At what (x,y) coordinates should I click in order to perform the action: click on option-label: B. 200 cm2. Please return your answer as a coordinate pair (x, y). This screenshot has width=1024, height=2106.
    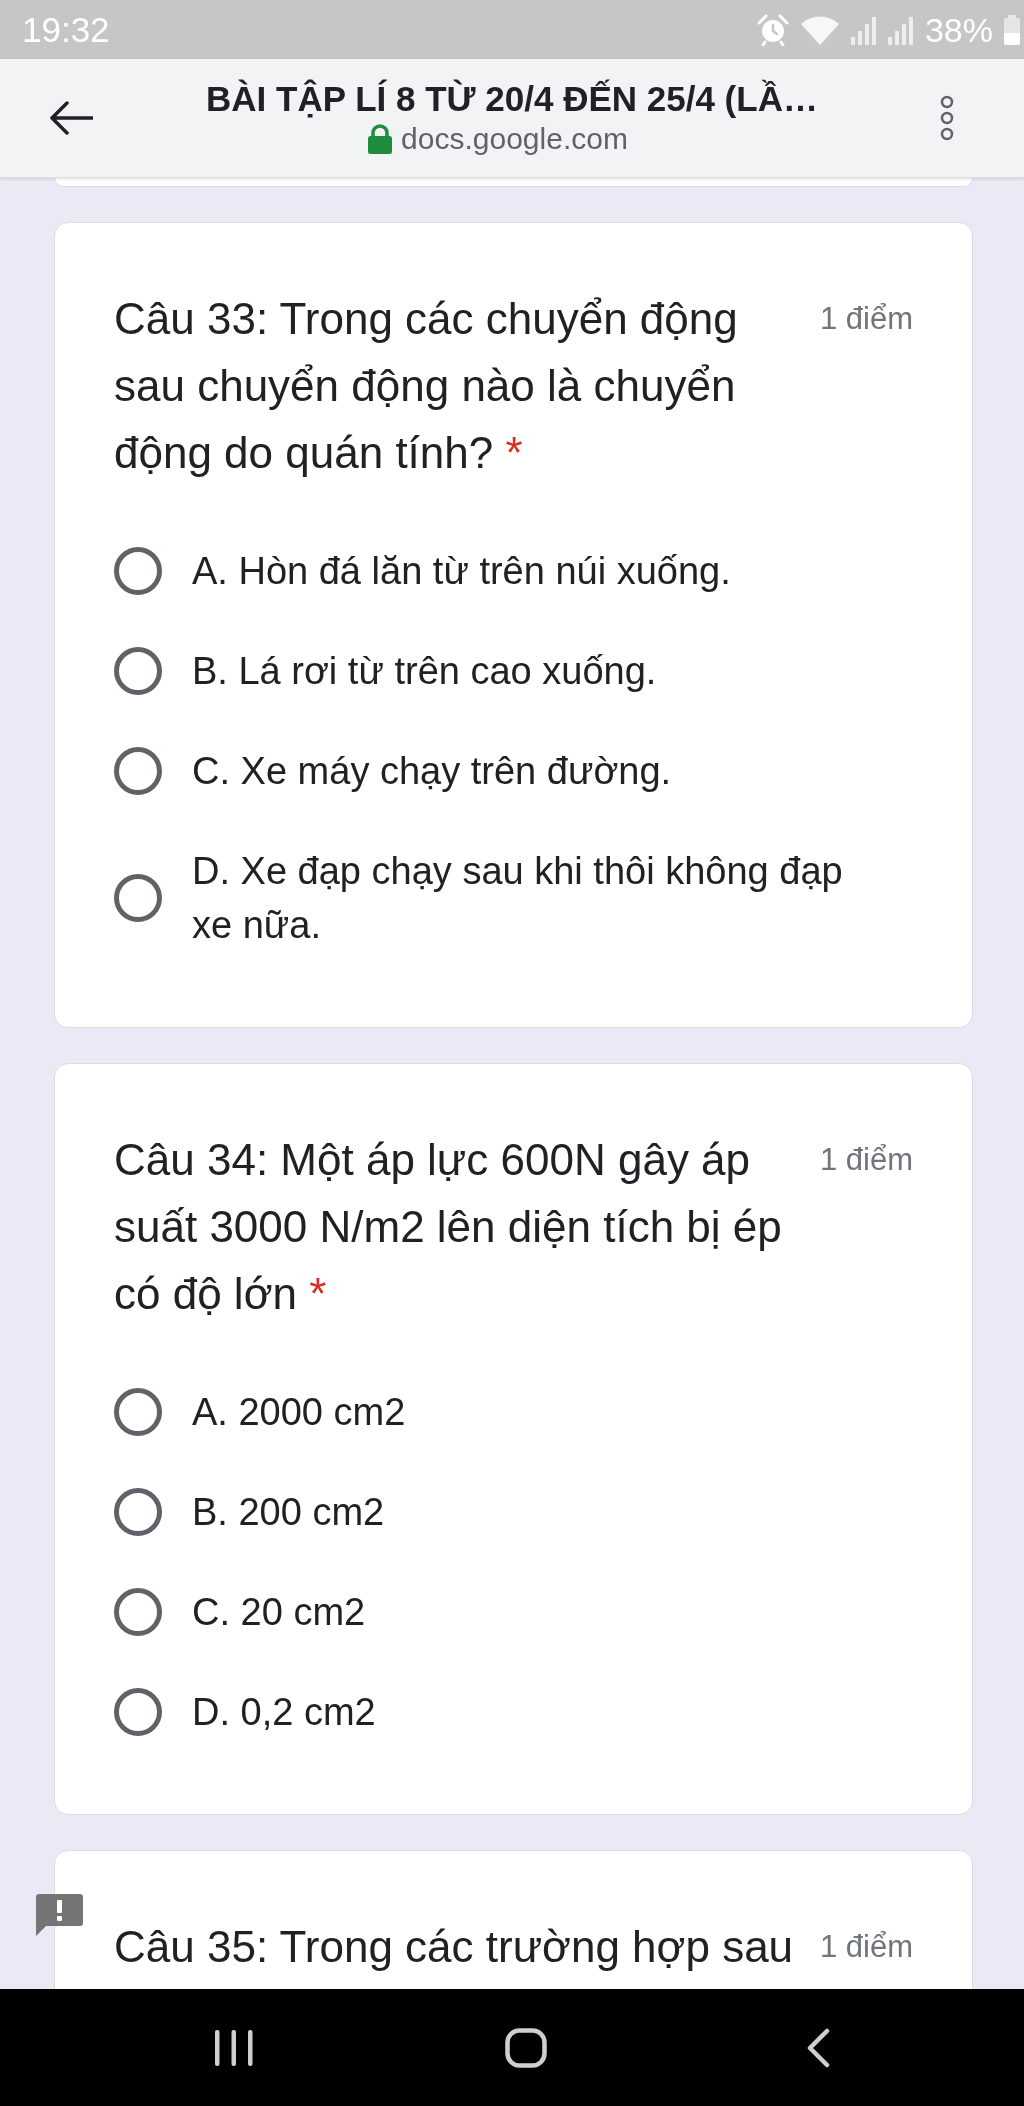
    Looking at the image, I should click on (288, 1512).